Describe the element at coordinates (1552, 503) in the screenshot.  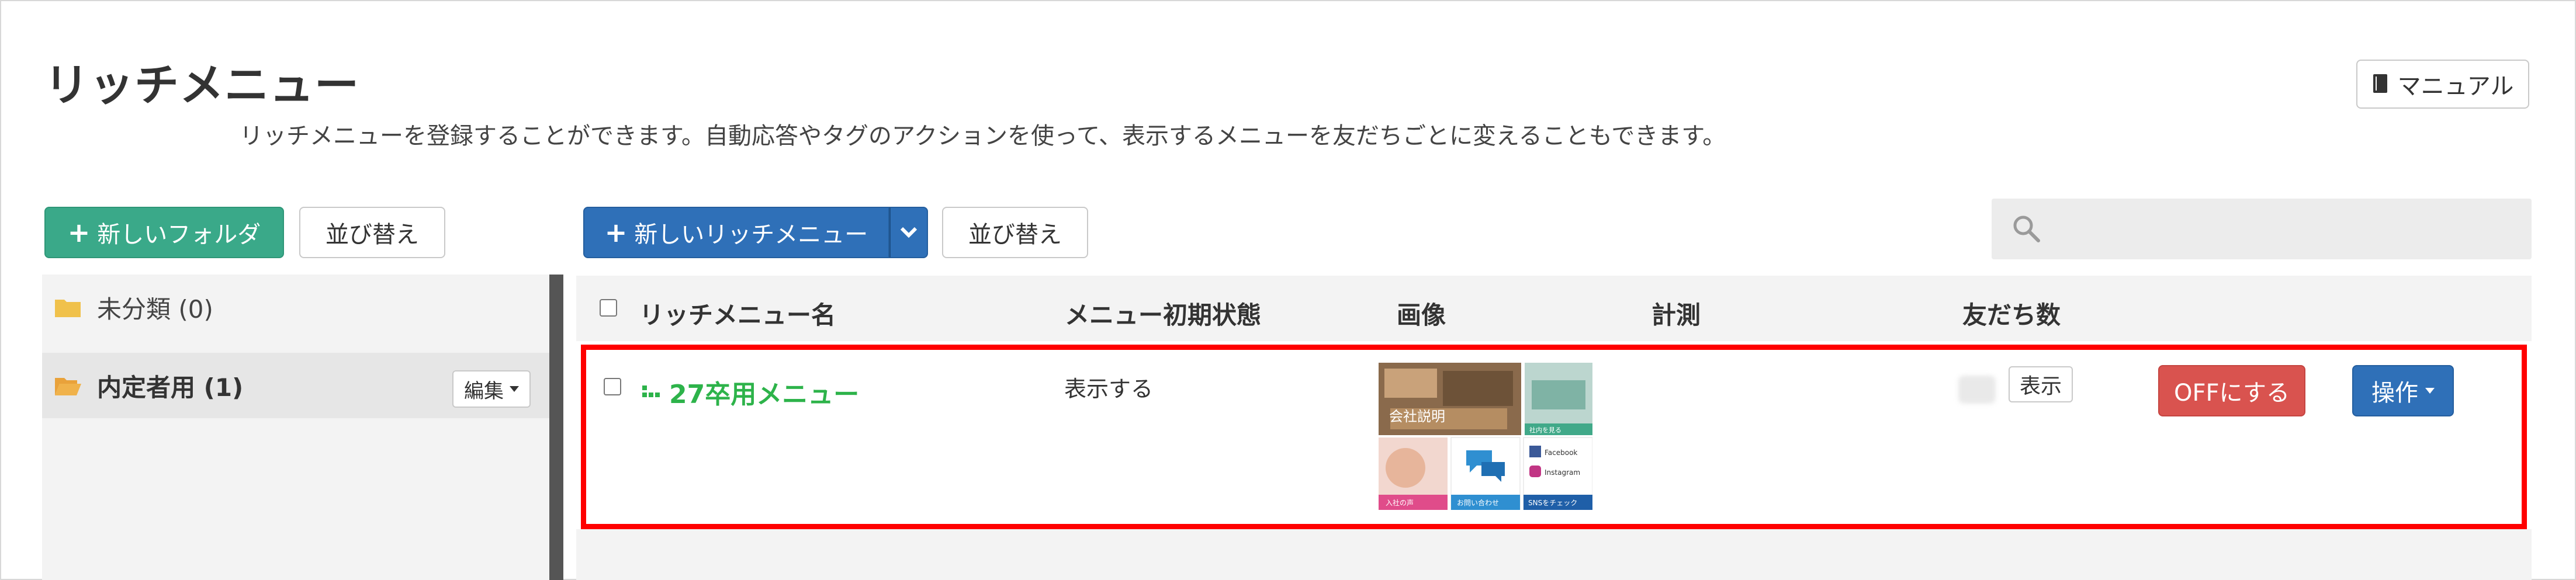
I see `thumb-social-cta: SNSをチェック` at that location.